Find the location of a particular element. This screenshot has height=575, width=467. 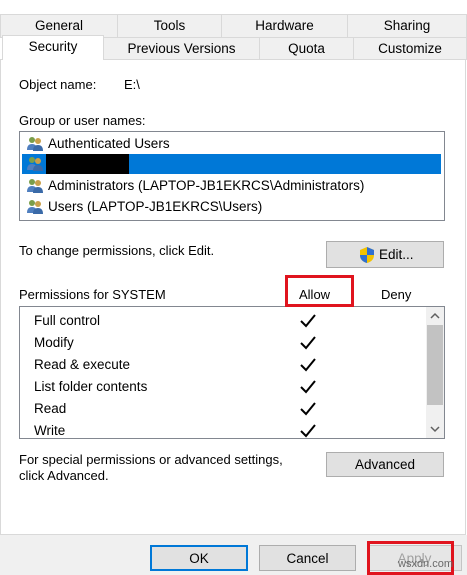

tab-customize: Customize is located at coordinates (410, 48).